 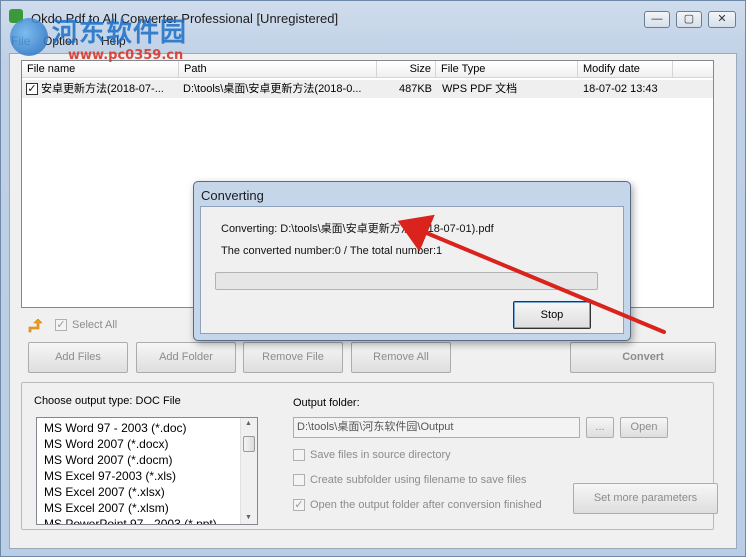 I want to click on up-arrow-icon, so click(x=35, y=326).